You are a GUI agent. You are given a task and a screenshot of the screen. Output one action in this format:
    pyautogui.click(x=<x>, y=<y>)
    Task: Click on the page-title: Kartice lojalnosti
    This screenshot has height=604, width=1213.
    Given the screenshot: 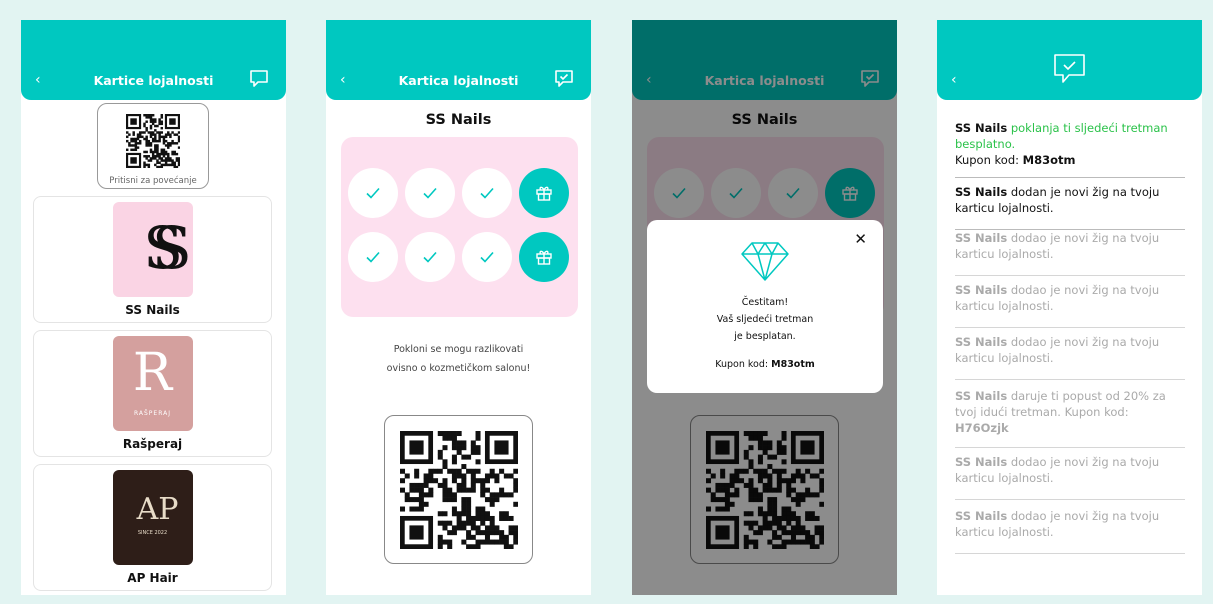 What is the action you would take?
    pyautogui.click(x=153, y=80)
    